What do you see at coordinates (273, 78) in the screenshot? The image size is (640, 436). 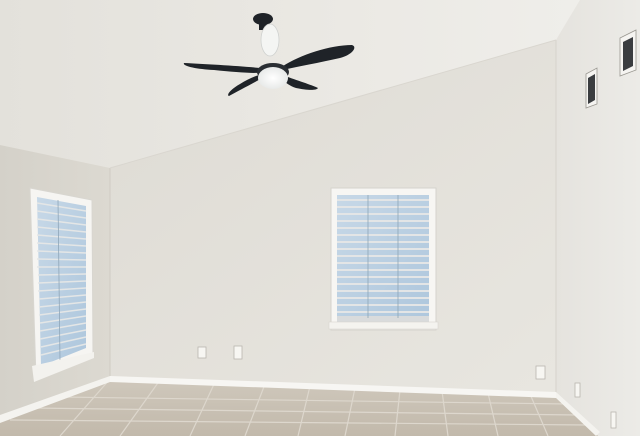 I see `fan-light` at bounding box center [273, 78].